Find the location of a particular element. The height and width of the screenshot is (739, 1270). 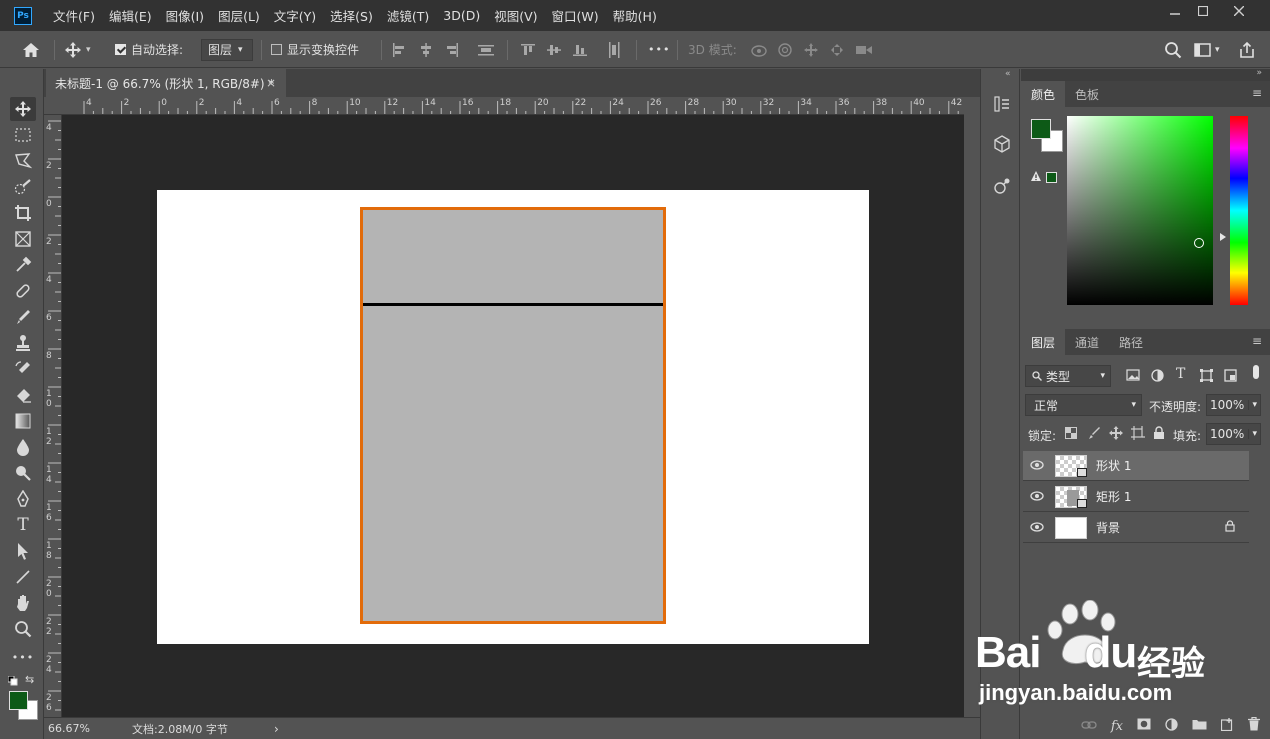

more-options-button: ••• is located at coordinates (659, 49).